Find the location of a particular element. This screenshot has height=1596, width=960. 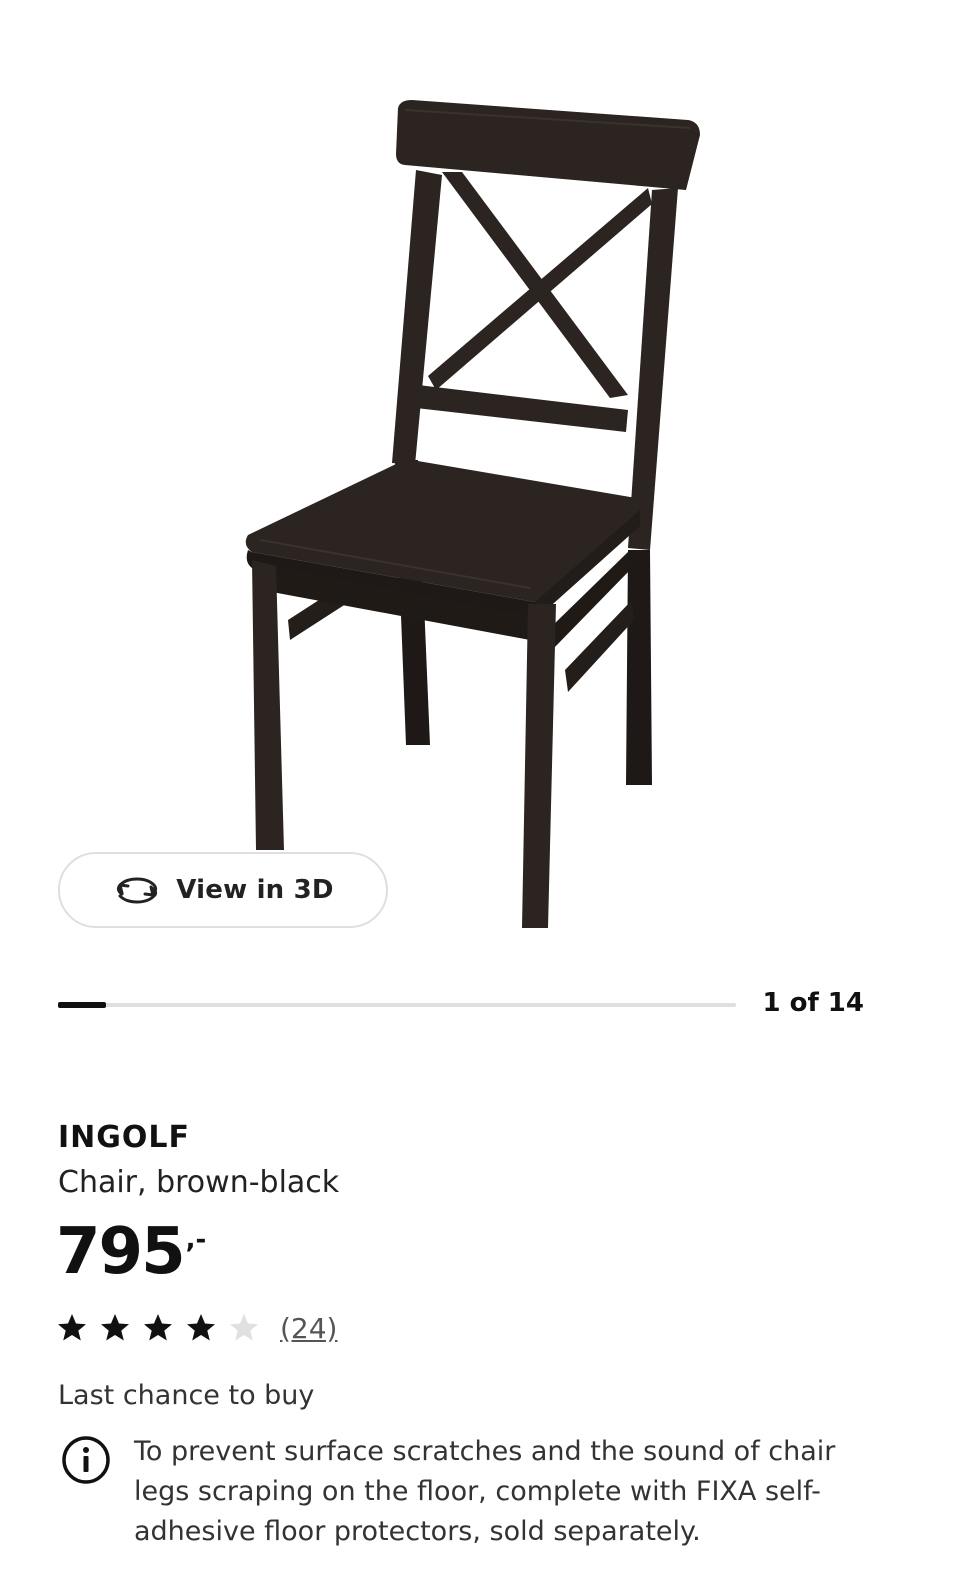

product-price: 795 ,- is located at coordinates (131, 1252).